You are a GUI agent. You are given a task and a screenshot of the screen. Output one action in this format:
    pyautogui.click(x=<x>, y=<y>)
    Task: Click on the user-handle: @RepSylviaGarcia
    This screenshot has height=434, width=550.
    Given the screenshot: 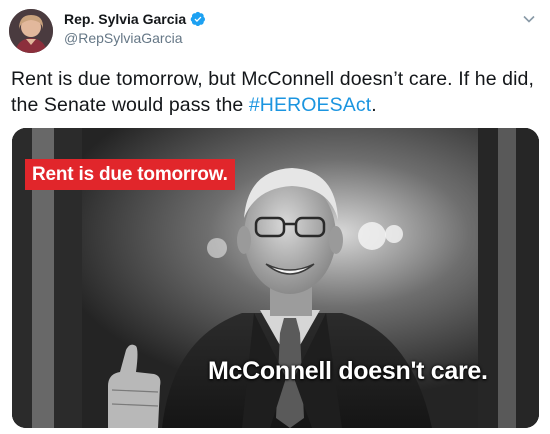 What is the action you would take?
    pyautogui.click(x=135, y=38)
    